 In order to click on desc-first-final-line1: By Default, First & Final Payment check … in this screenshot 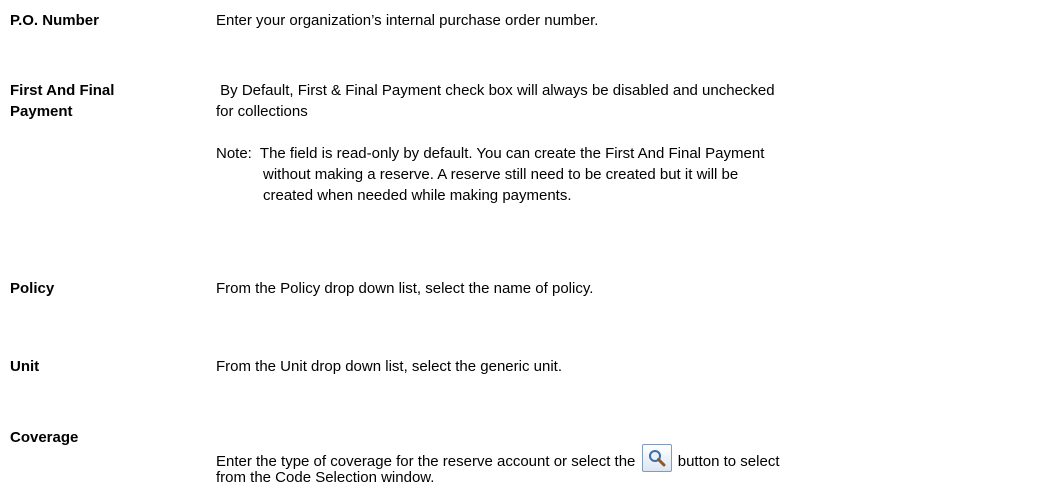, I will do `click(495, 90)`.